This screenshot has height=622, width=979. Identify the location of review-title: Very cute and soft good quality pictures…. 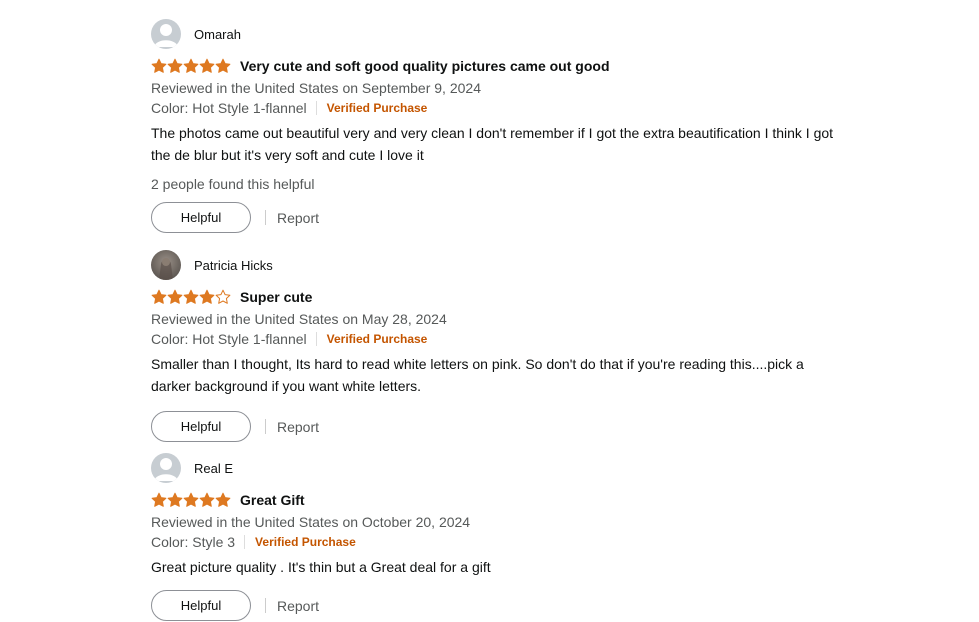
(425, 66).